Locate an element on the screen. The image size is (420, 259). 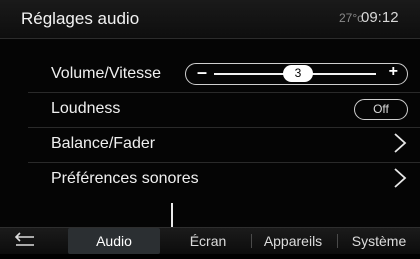
bottom-tab-bar: Audio Écran Appareils Système is located at coordinates (210, 240).